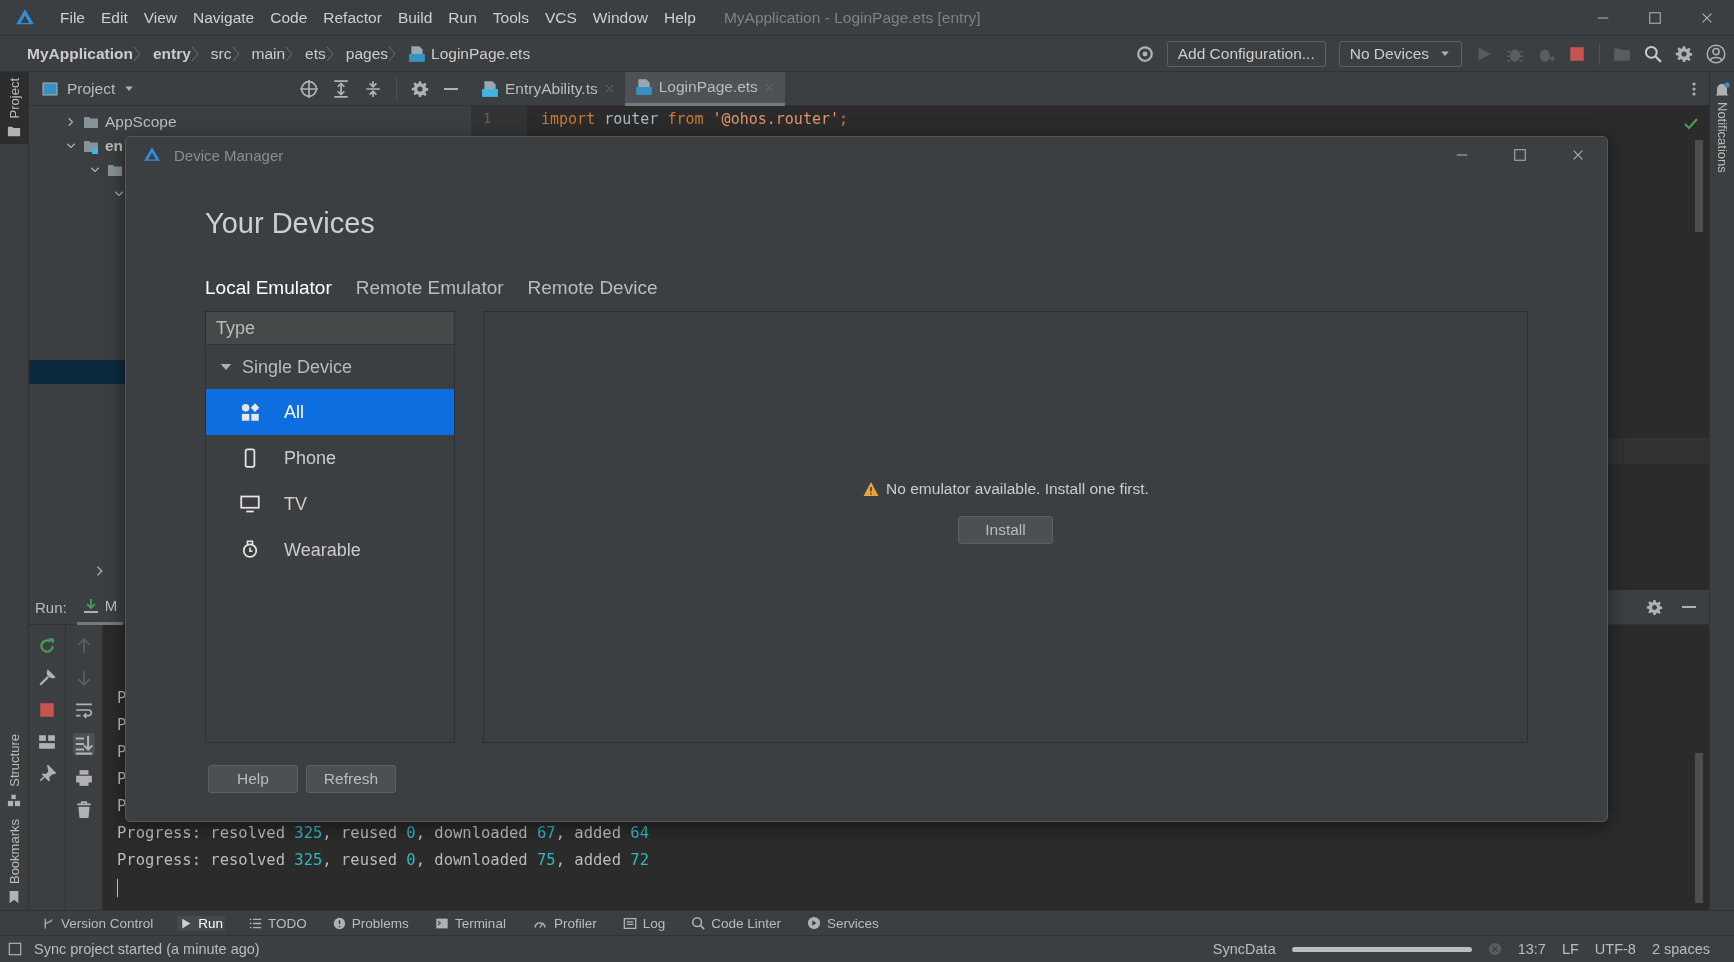  What do you see at coordinates (1144, 53) in the screenshot?
I see `target-icon` at bounding box center [1144, 53].